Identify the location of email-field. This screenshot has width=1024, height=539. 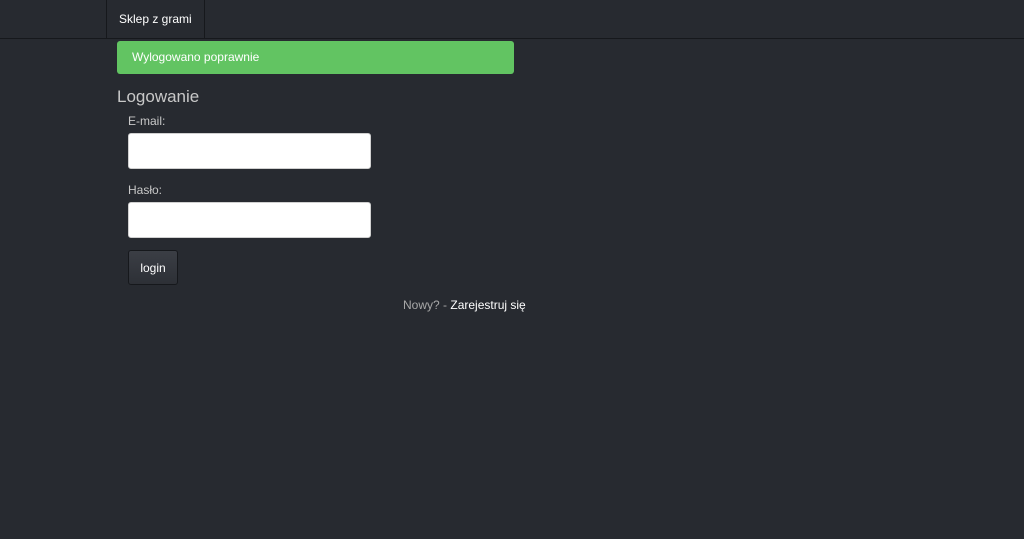
(249, 151).